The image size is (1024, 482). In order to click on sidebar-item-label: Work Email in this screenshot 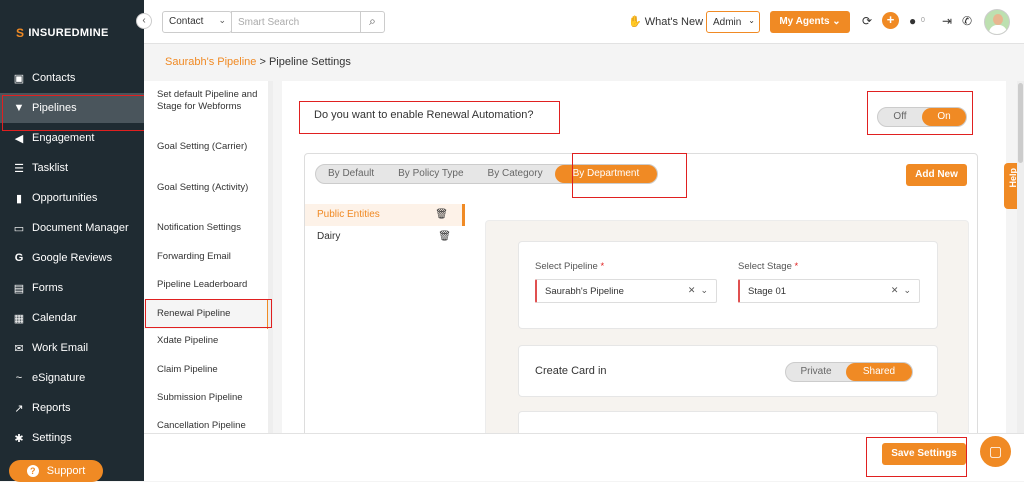, I will do `click(60, 348)`.